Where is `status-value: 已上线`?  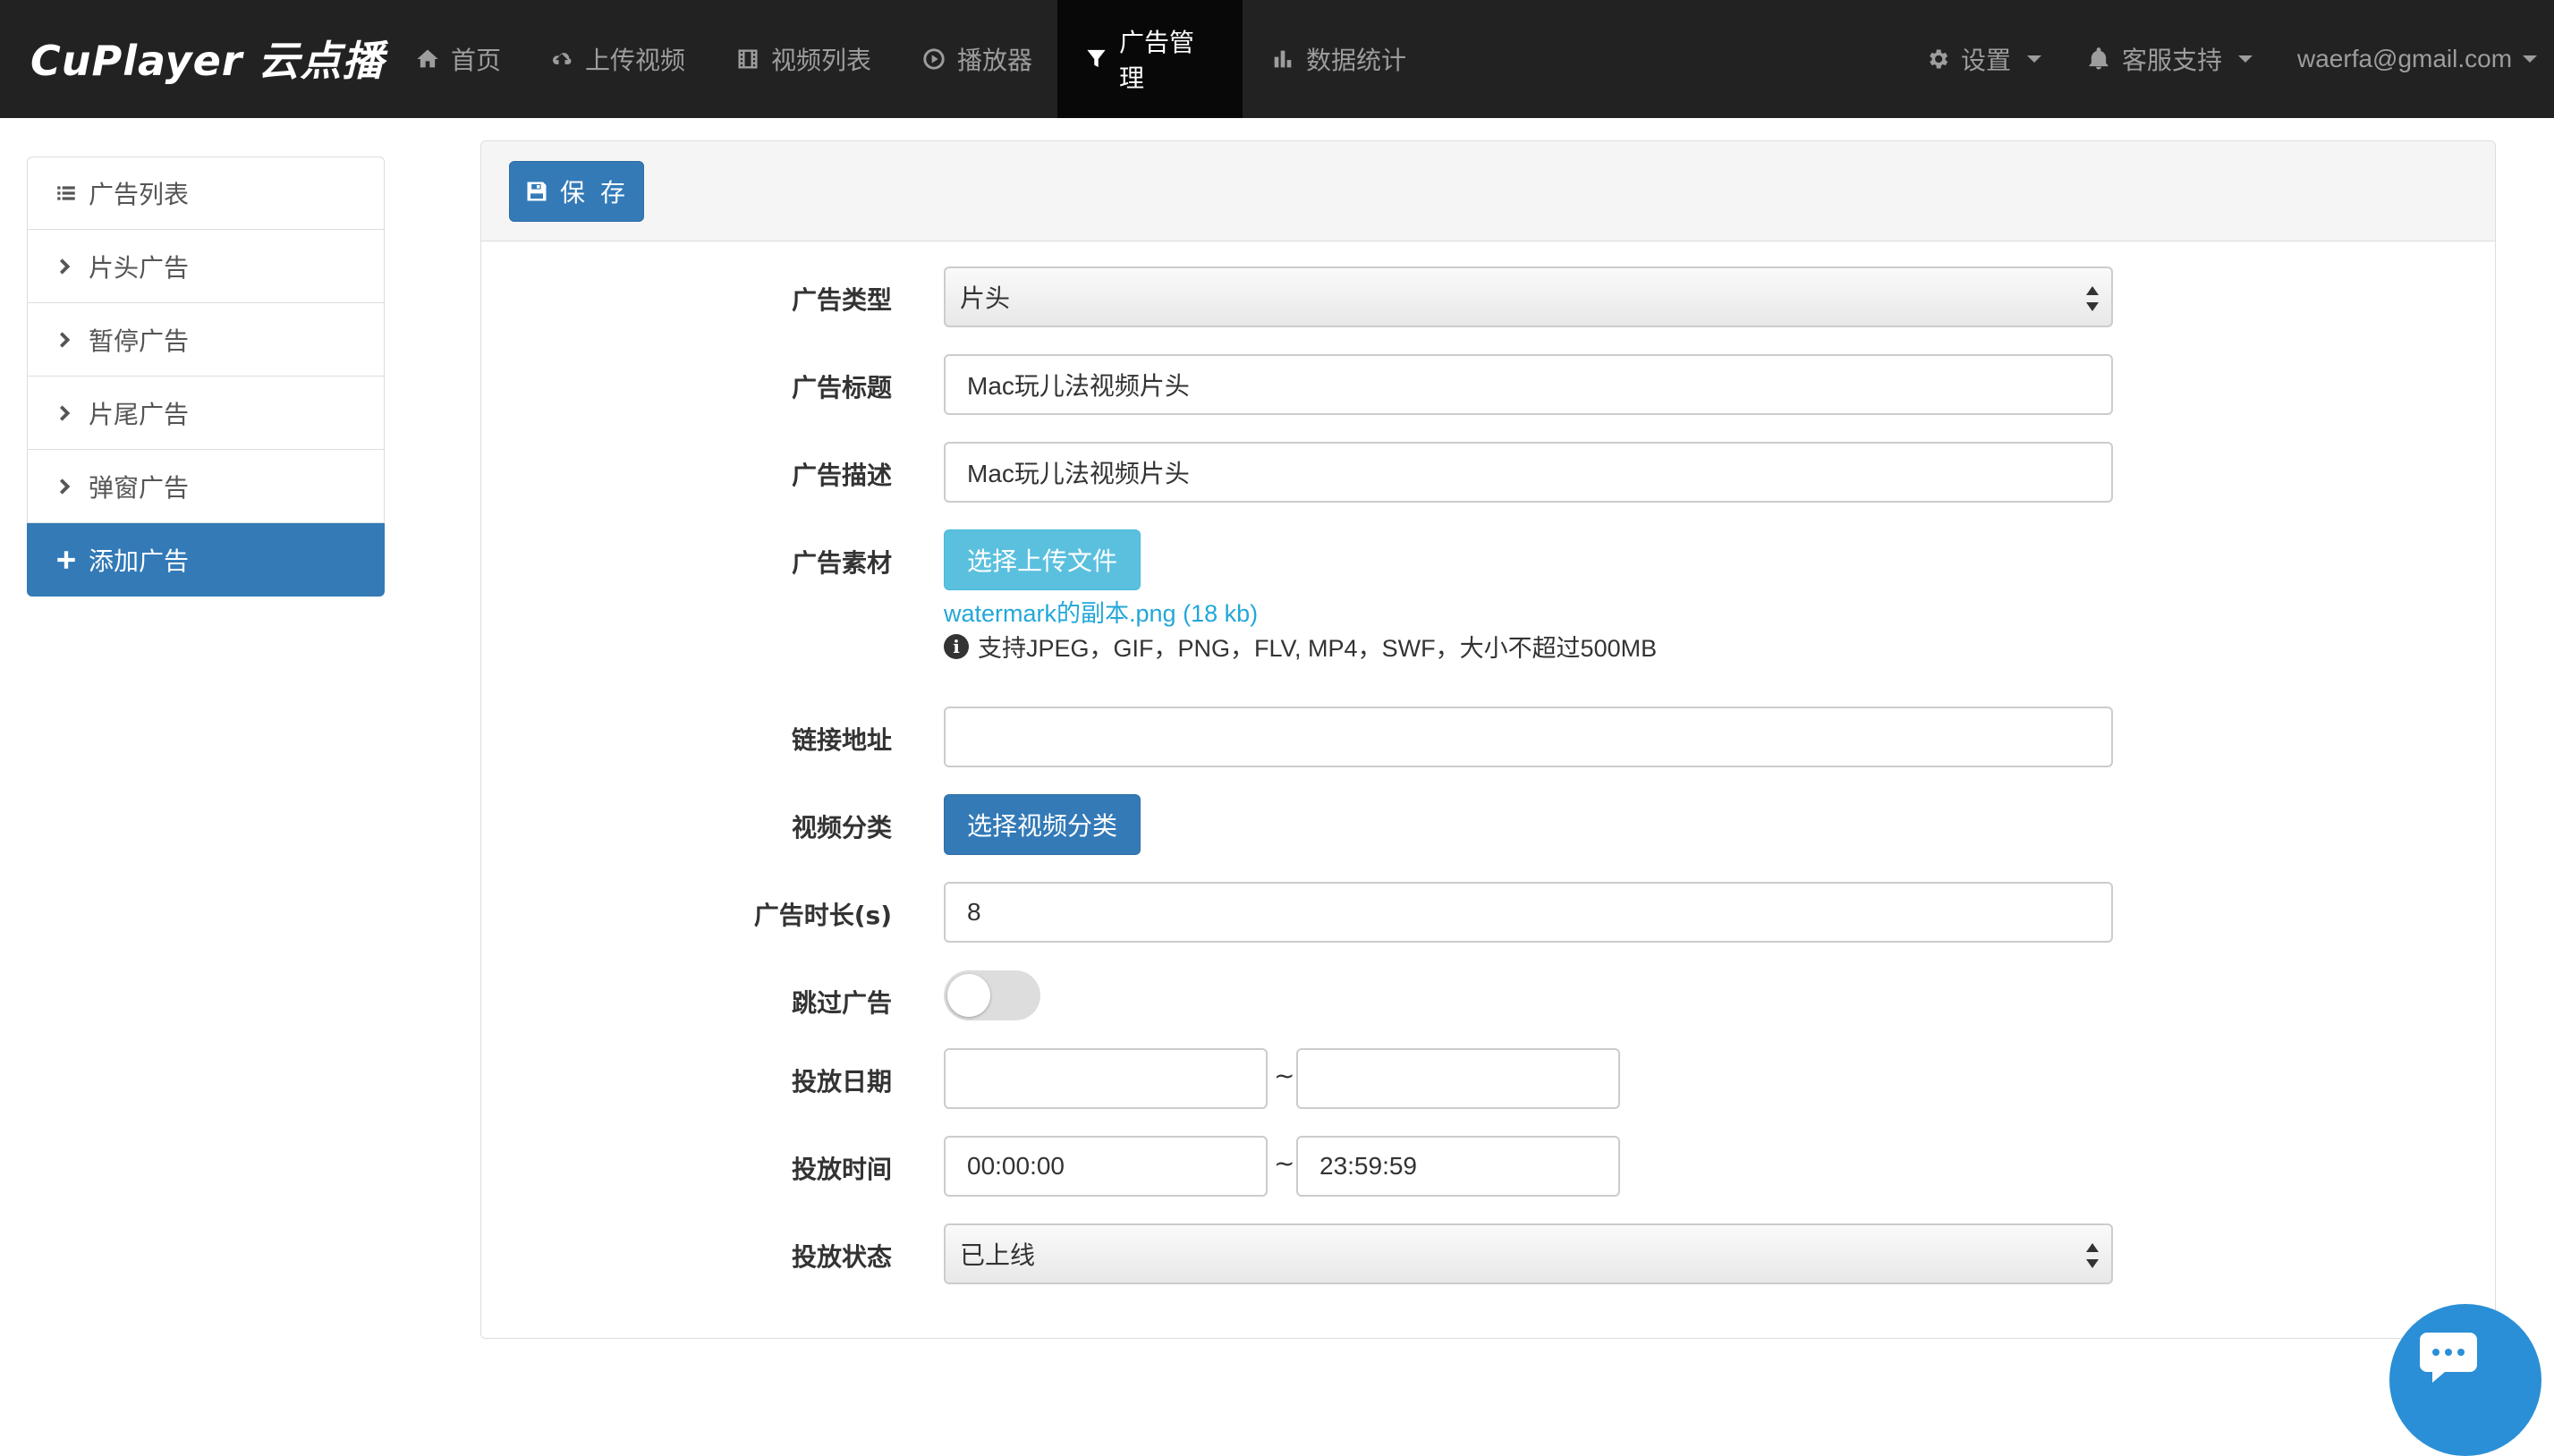 status-value: 已上线 is located at coordinates (998, 1255).